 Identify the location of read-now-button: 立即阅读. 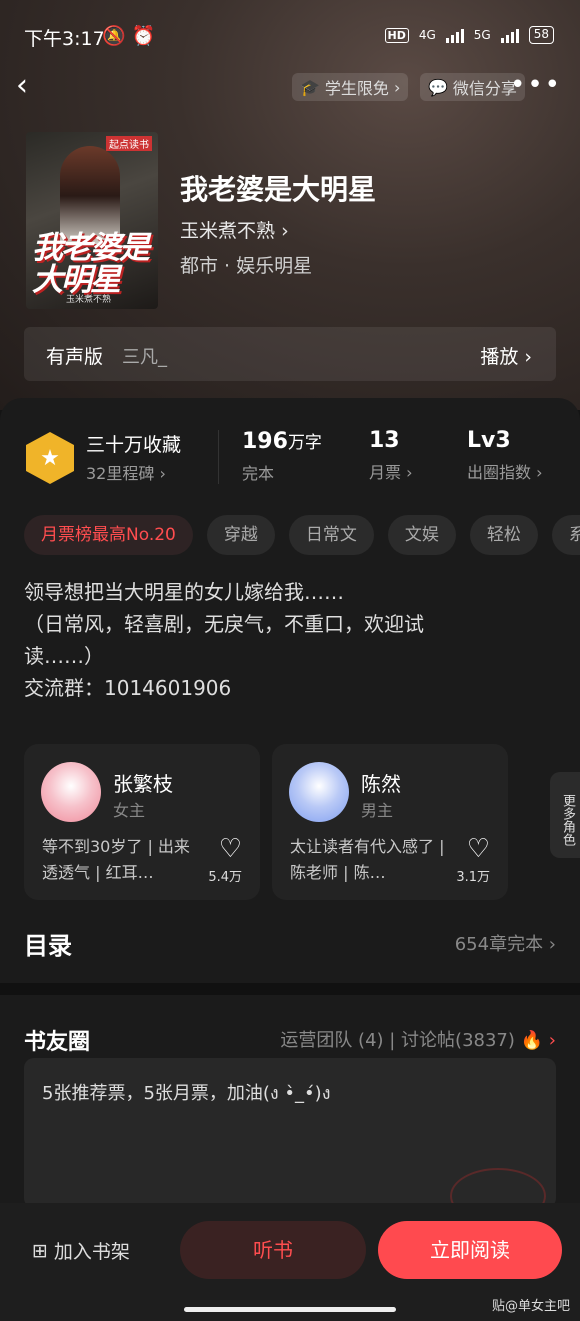
(470, 1250).